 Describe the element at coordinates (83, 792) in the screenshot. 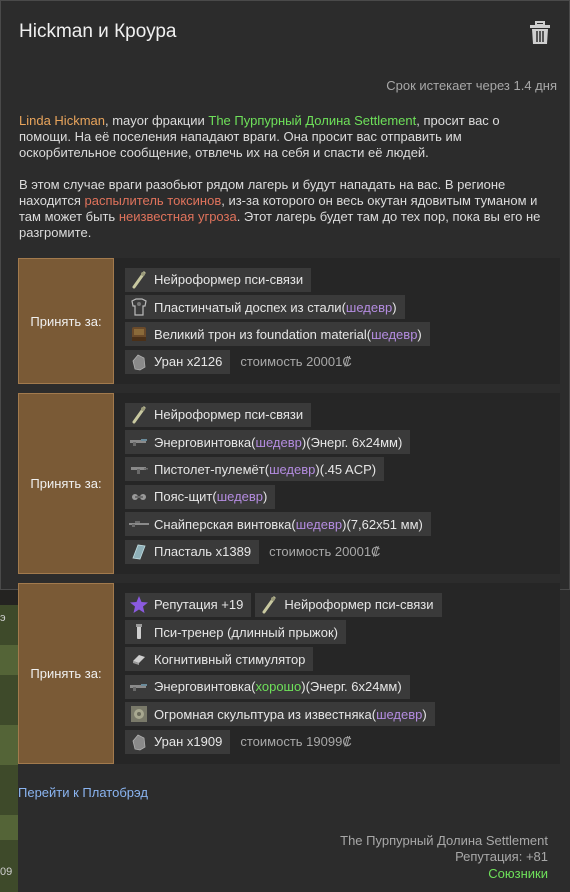

I see `goto-settlement-link: Перейти к Платобрэд` at that location.